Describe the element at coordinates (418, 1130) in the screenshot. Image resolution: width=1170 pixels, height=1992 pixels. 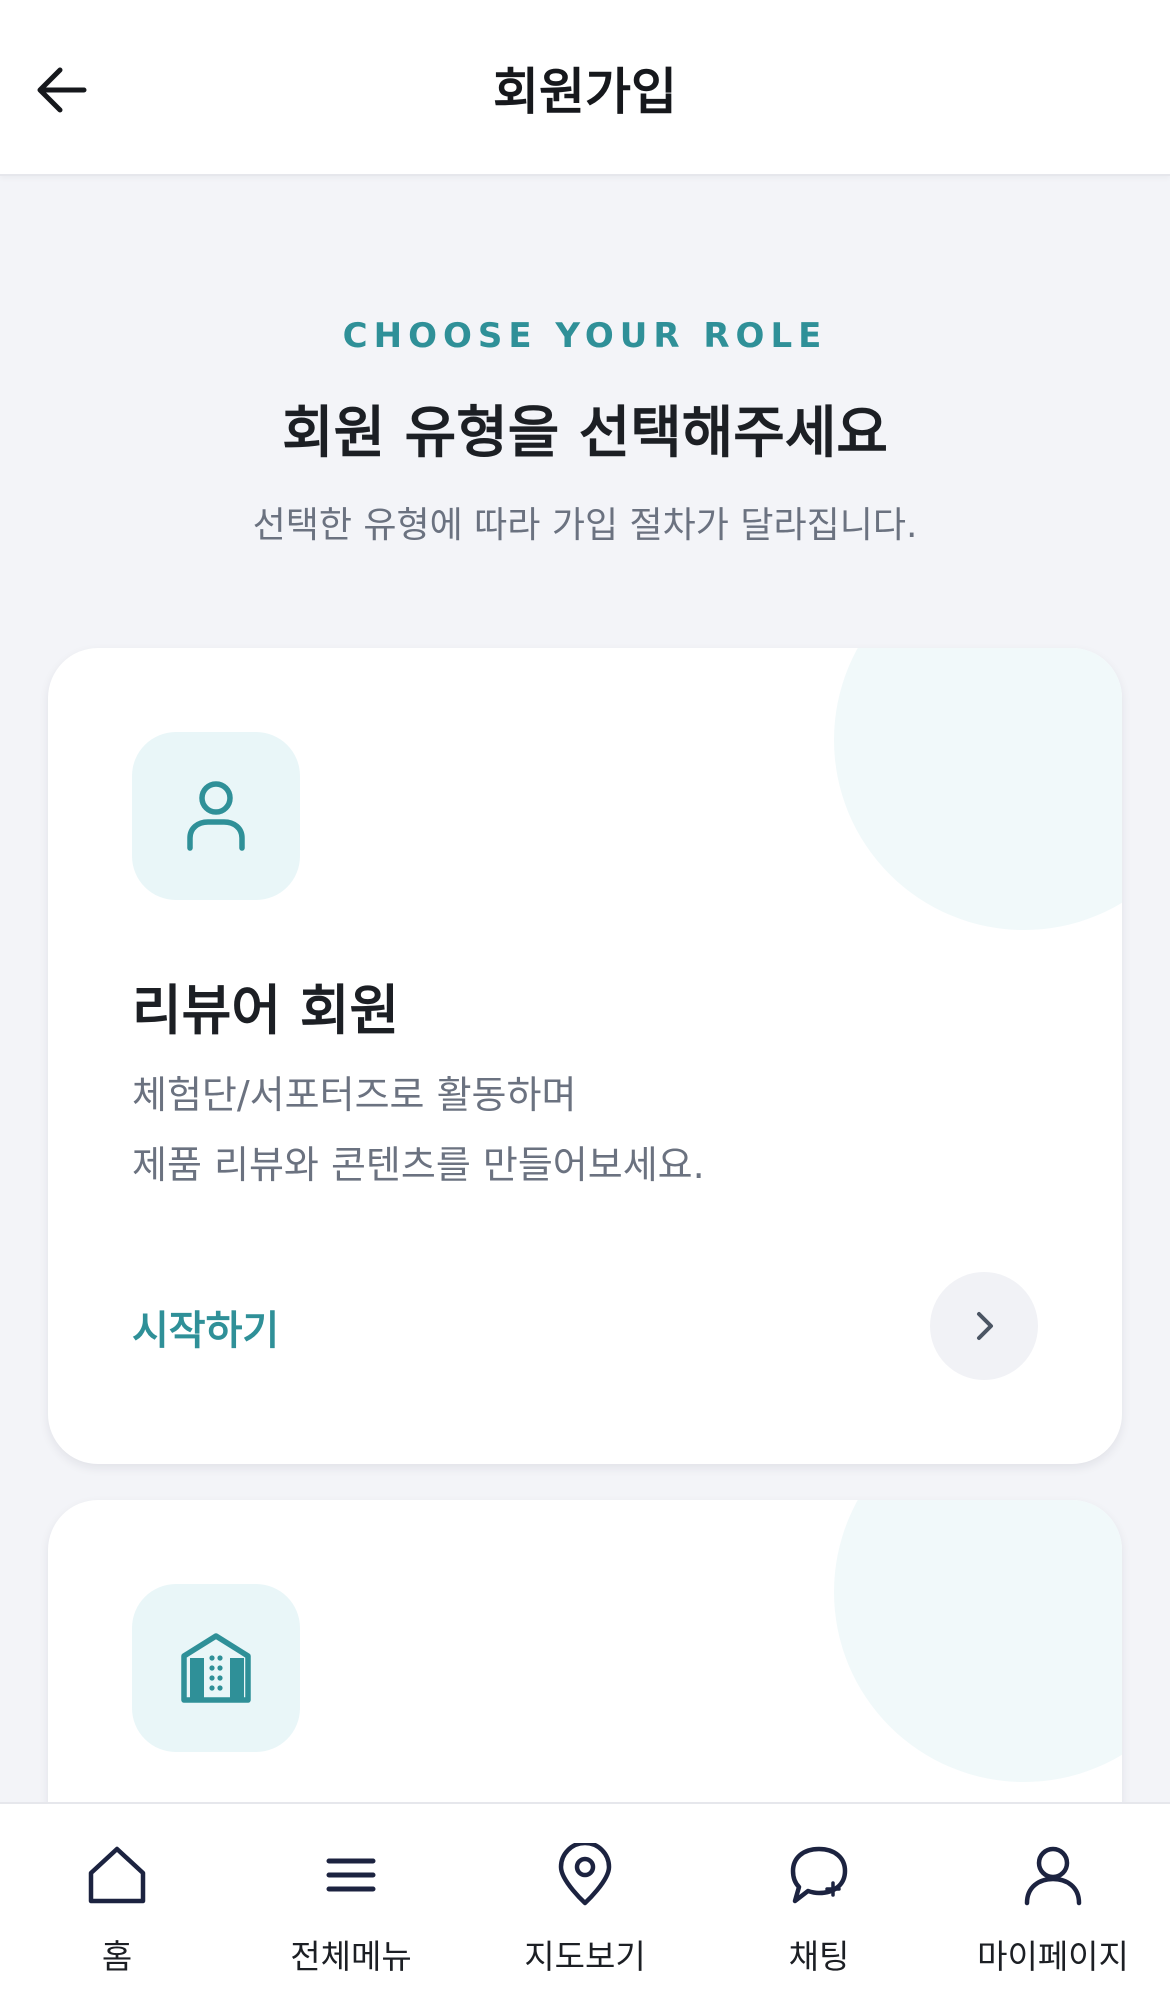
I see `card-description: 체험단/서포터즈로 활동하며 제품 리뷰와 콘텐츠를 만들어보세요.` at that location.